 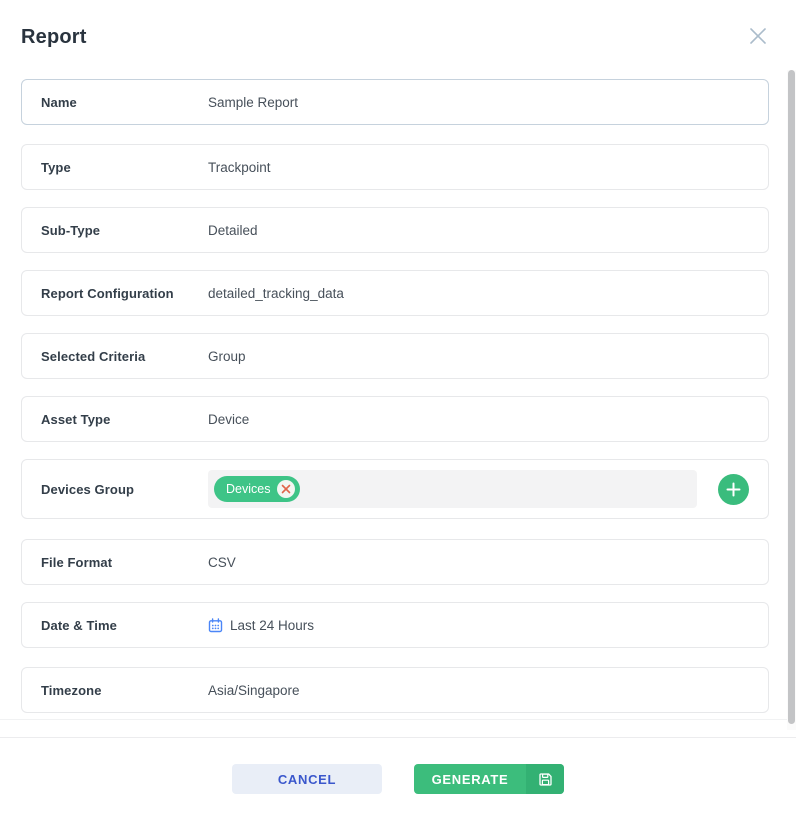 I want to click on field-value: CSV, so click(x=222, y=562).